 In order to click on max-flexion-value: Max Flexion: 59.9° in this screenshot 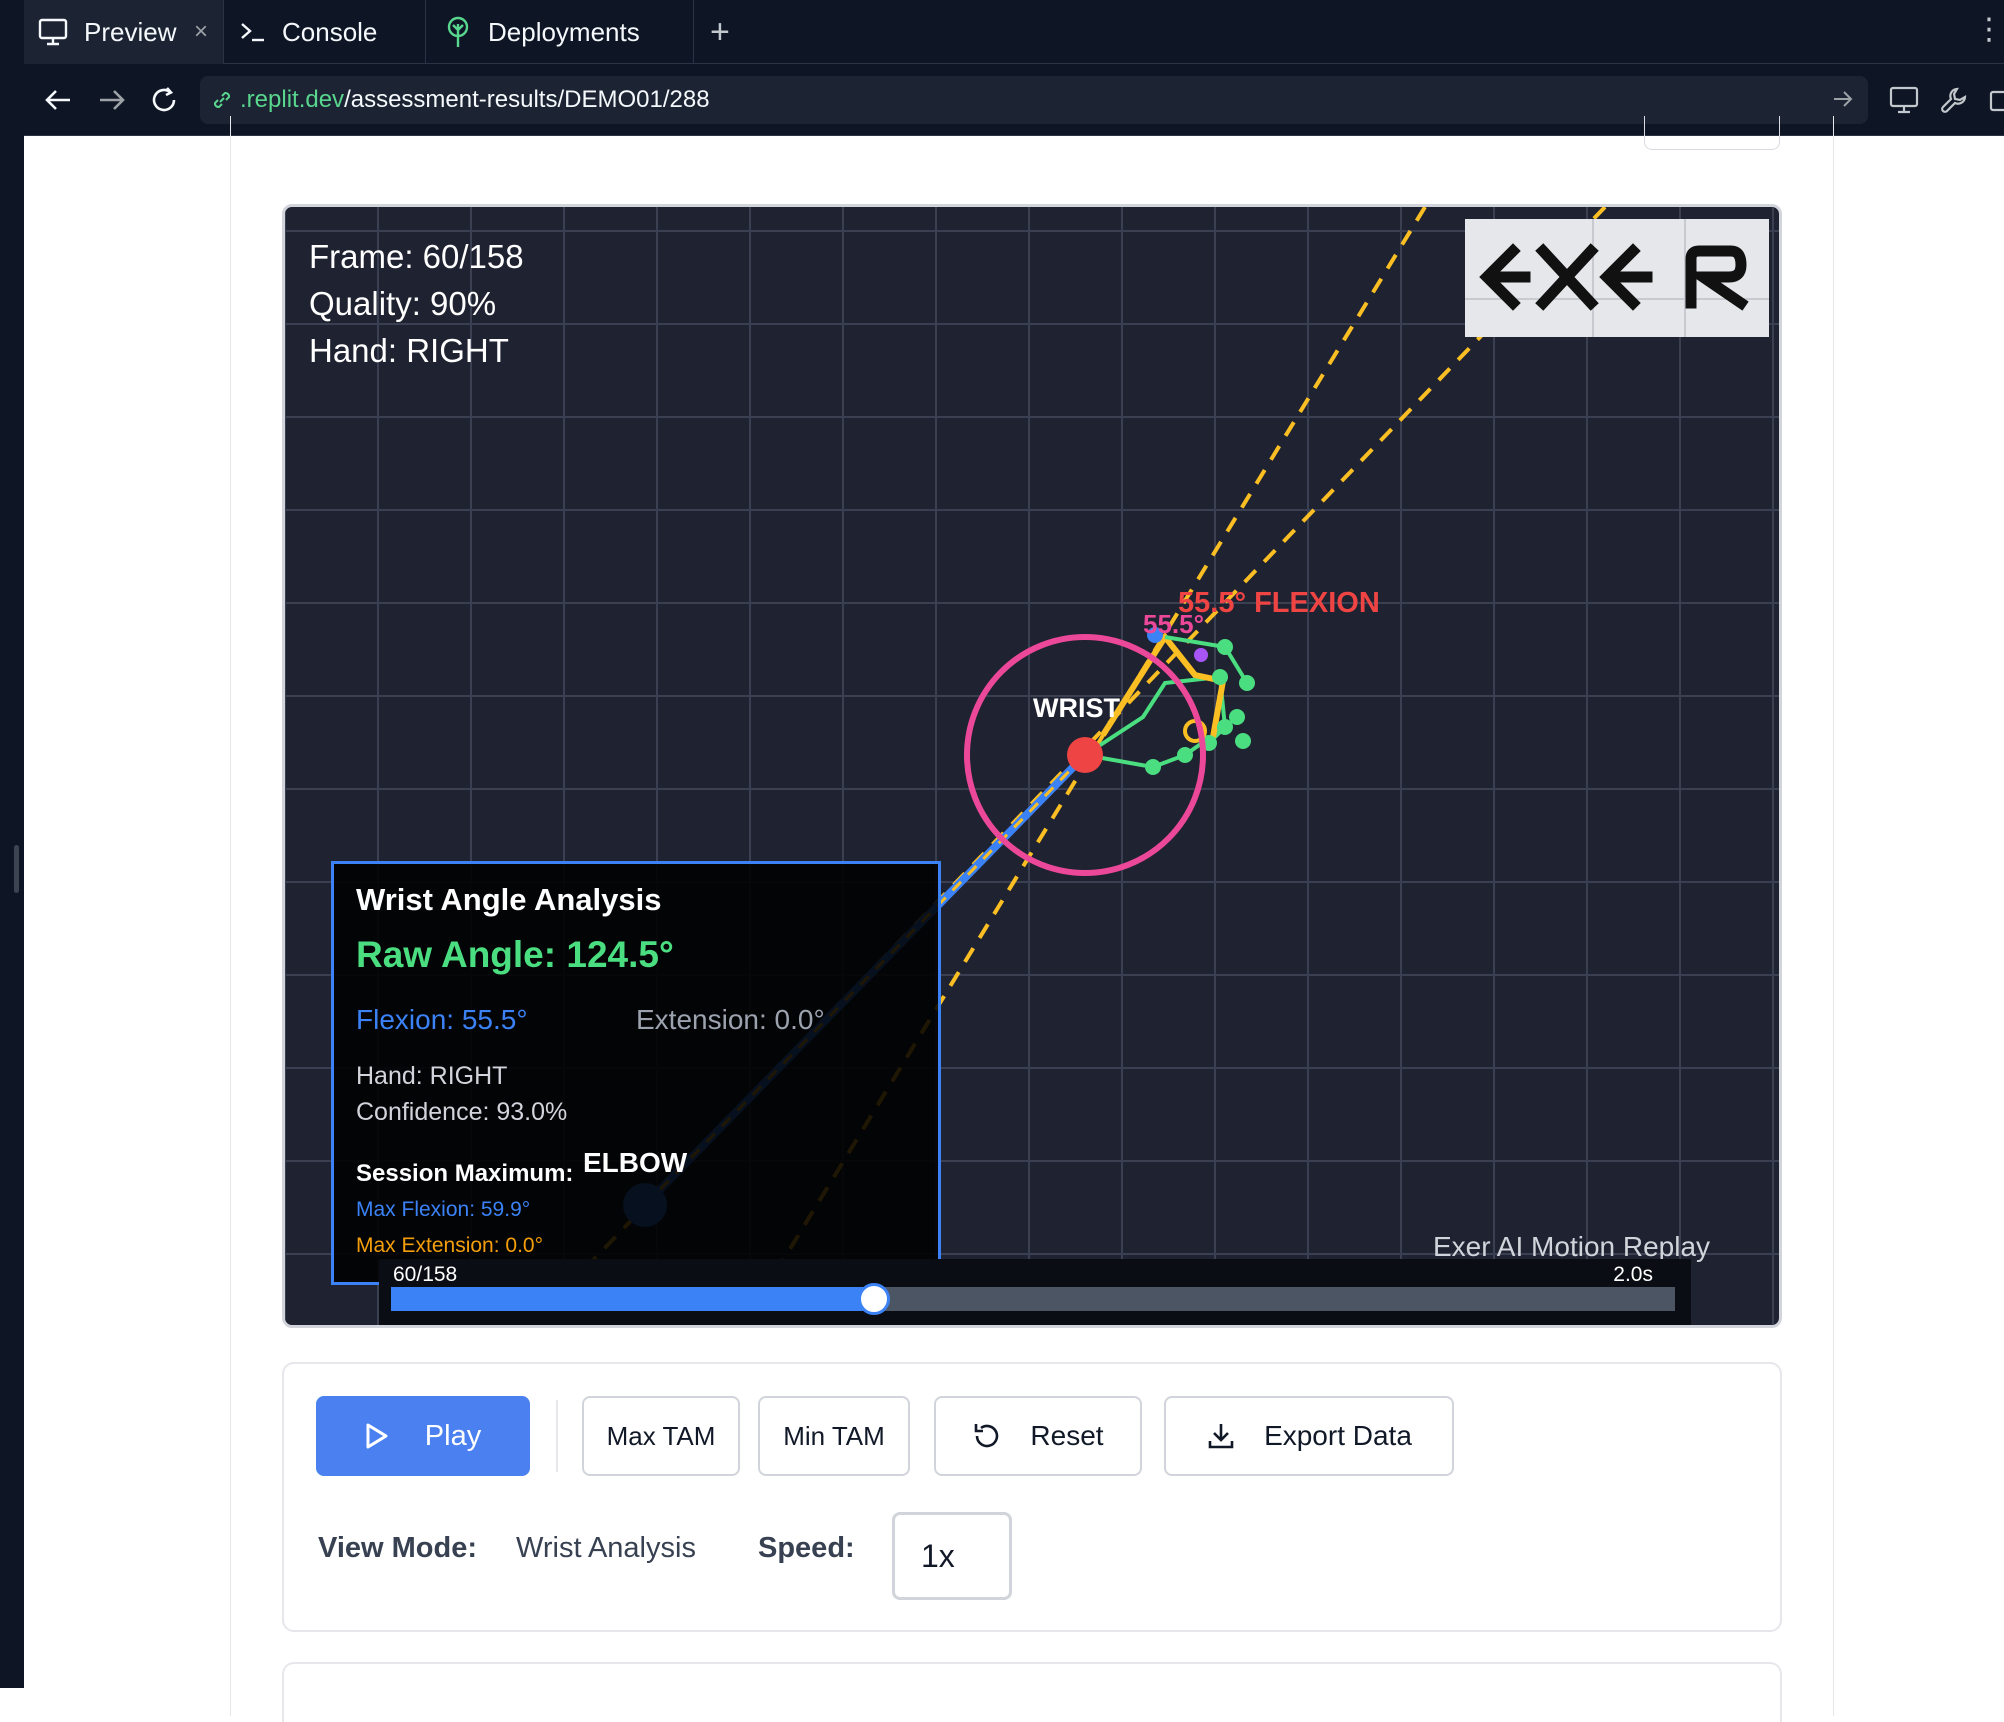, I will do `click(443, 1209)`.